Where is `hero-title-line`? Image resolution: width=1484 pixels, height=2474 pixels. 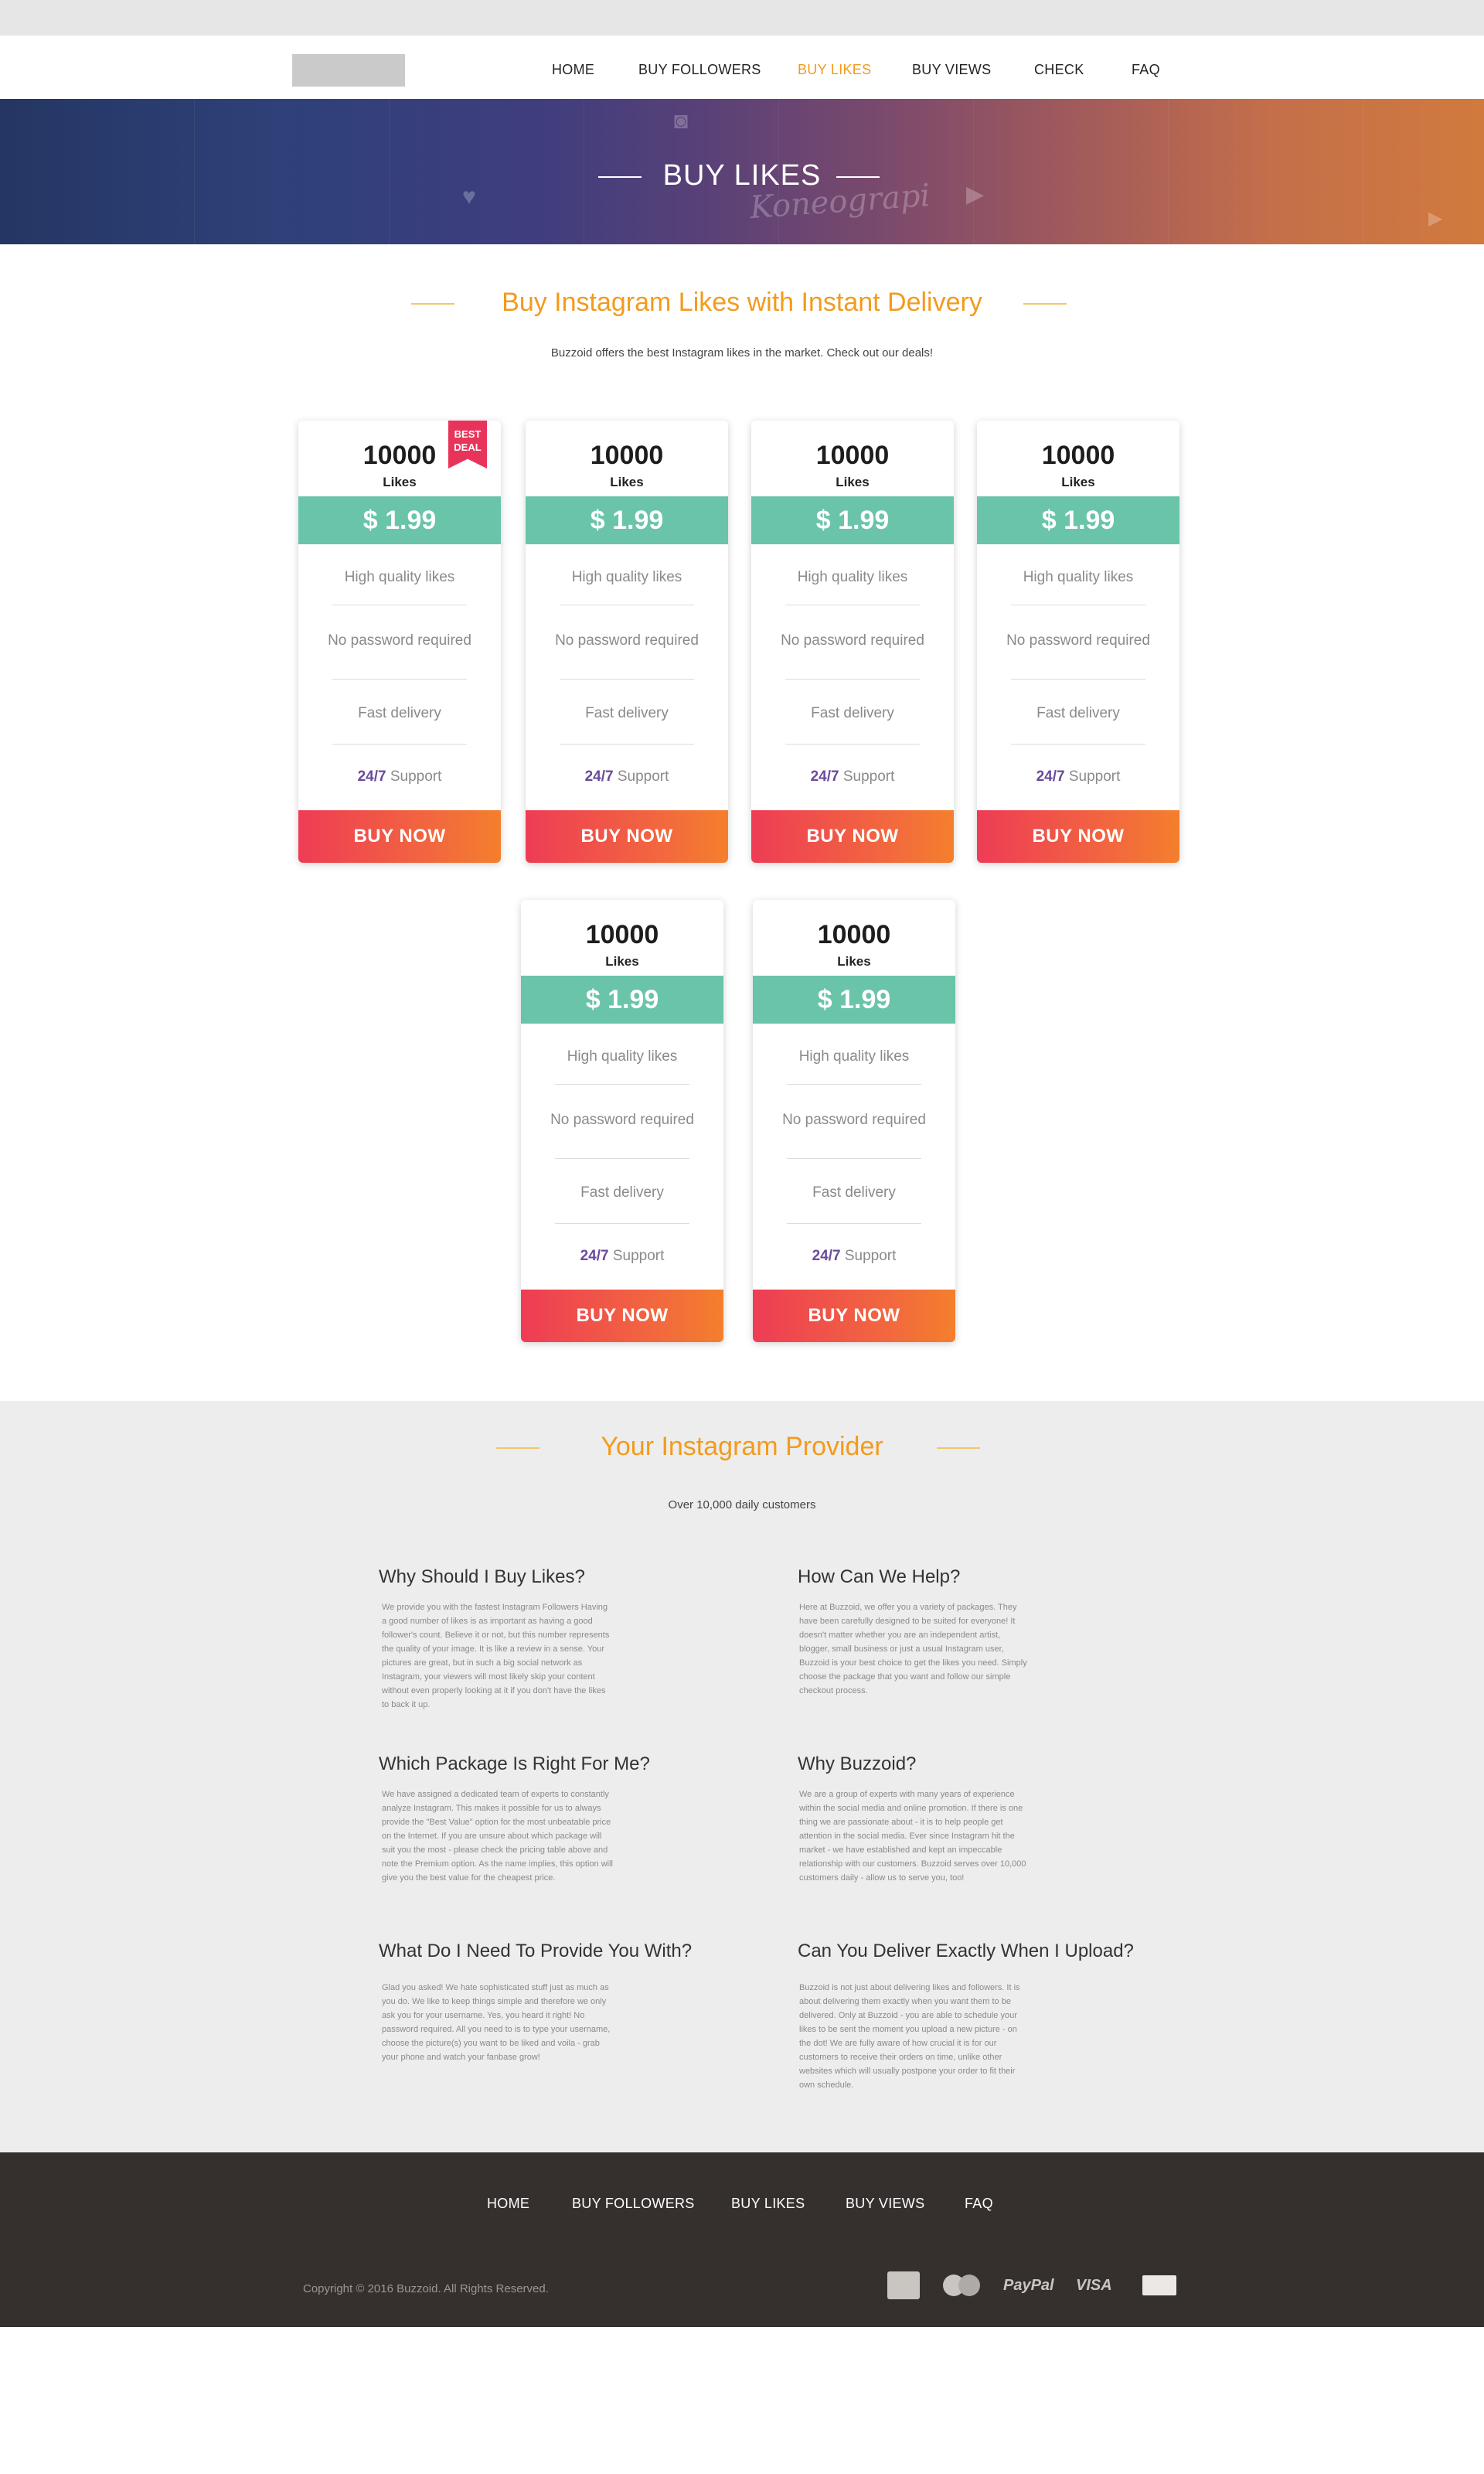 hero-title-line is located at coordinates (858, 177).